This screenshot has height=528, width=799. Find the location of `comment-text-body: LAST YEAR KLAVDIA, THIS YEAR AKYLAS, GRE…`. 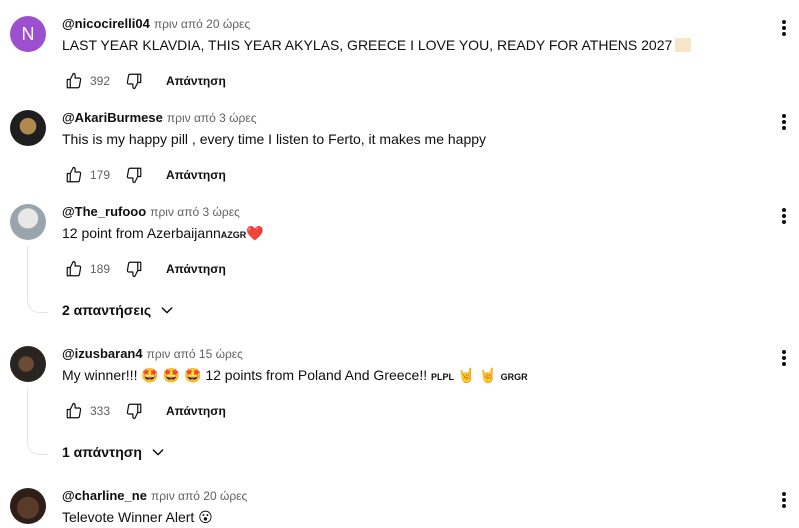

comment-text-body: LAST YEAR KLAVDIA, THIS YEAR AKYLAS, GRE… is located at coordinates (367, 45).